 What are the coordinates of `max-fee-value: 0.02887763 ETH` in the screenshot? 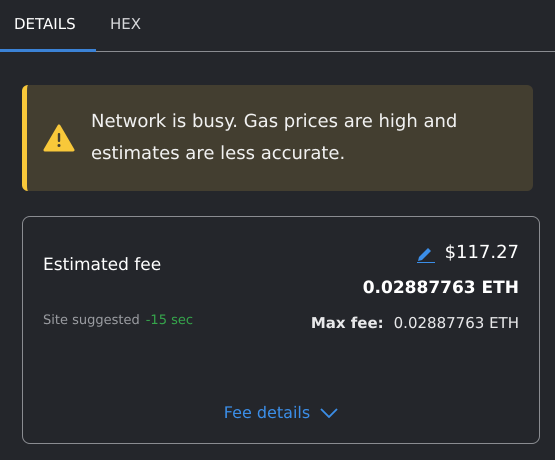 It's located at (456, 323).